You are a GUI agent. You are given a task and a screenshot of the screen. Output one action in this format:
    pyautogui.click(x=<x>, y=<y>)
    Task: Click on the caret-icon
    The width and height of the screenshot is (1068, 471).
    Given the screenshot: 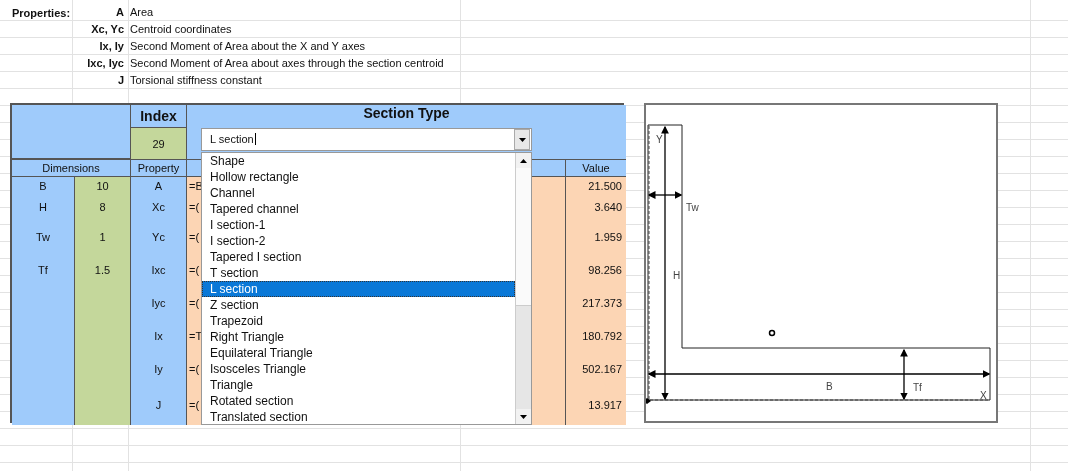 What is the action you would take?
    pyautogui.click(x=522, y=139)
    